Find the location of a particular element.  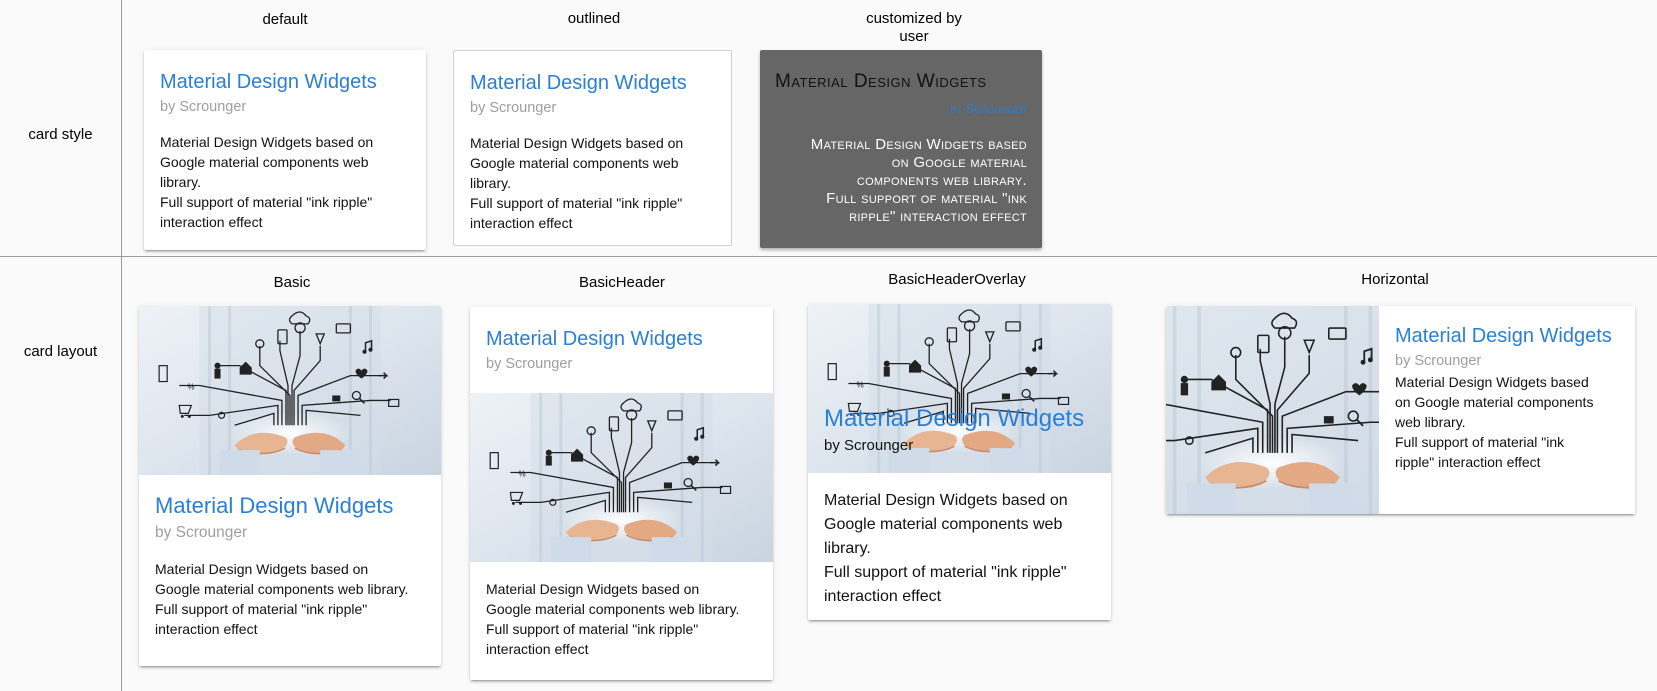

col-label-basic: Basic is located at coordinates (292, 282).